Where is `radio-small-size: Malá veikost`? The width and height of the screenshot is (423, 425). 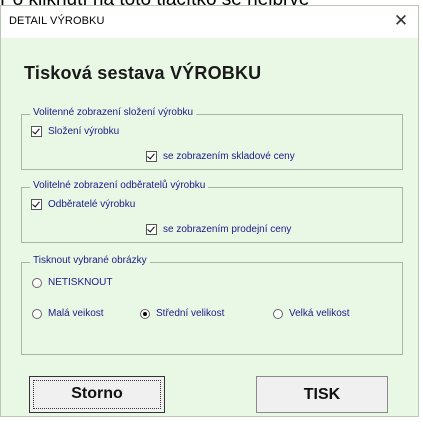
radio-small-size: Malá veikost is located at coordinates (68, 313).